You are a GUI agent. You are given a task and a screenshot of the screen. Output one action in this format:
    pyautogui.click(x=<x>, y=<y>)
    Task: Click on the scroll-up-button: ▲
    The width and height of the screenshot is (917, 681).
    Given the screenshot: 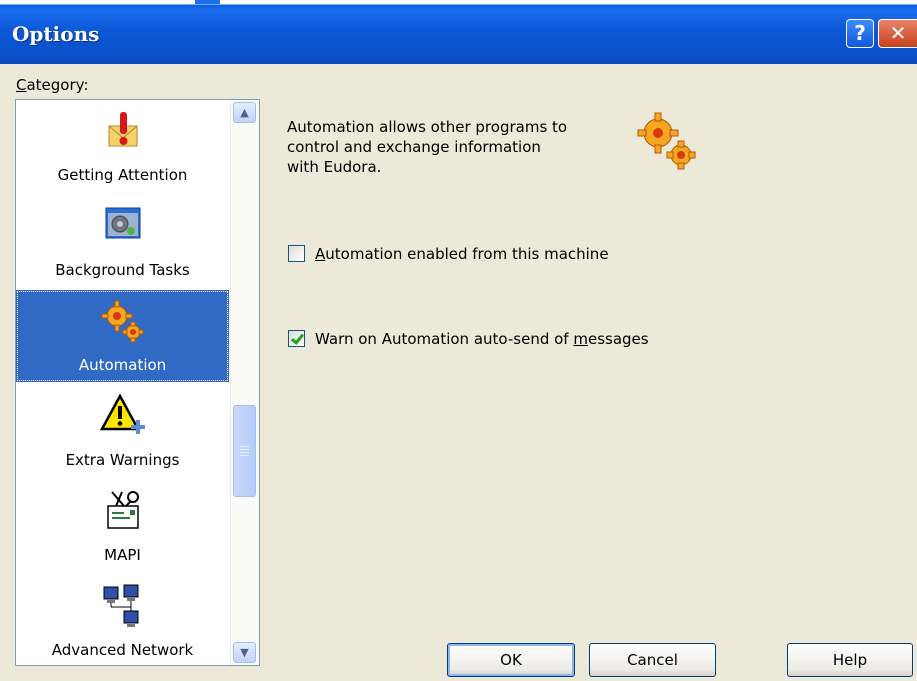 What is the action you would take?
    pyautogui.click(x=244, y=112)
    